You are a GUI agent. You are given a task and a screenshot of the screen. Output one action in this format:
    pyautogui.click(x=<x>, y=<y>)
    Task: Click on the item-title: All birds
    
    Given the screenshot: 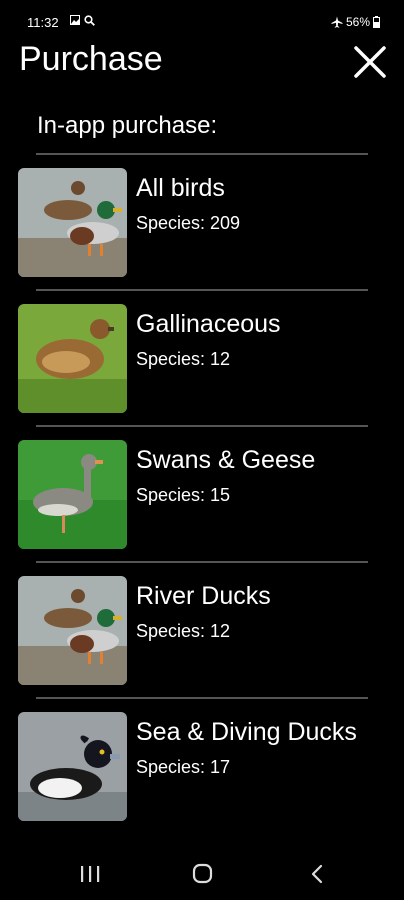 What is the action you would take?
    pyautogui.click(x=180, y=188)
    